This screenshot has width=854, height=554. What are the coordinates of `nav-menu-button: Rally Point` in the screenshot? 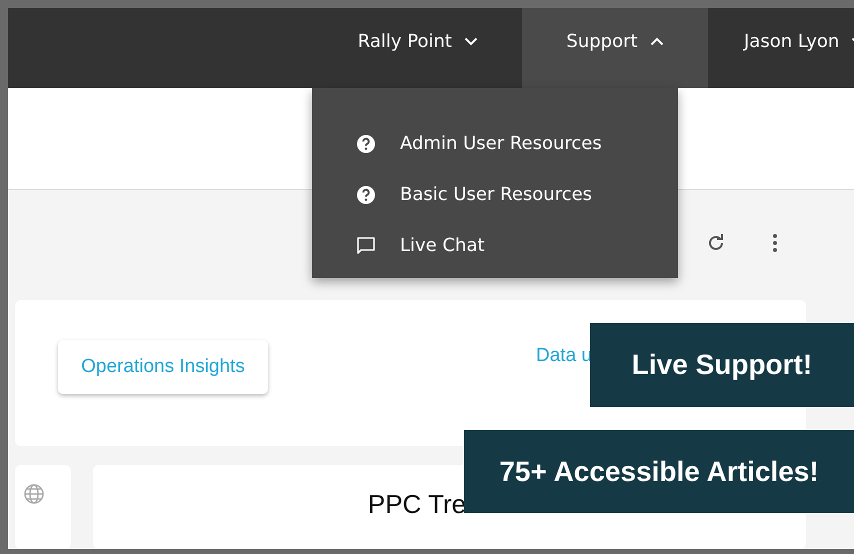 It's located at (440, 48).